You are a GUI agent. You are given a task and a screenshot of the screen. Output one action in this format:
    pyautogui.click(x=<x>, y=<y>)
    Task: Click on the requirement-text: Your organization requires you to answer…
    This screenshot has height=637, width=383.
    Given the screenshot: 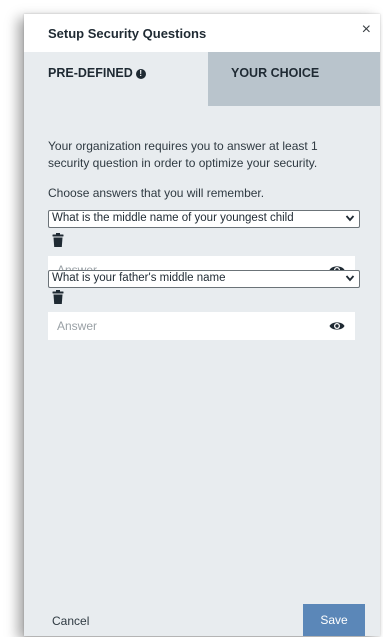 What is the action you would take?
    pyautogui.click(x=183, y=154)
    